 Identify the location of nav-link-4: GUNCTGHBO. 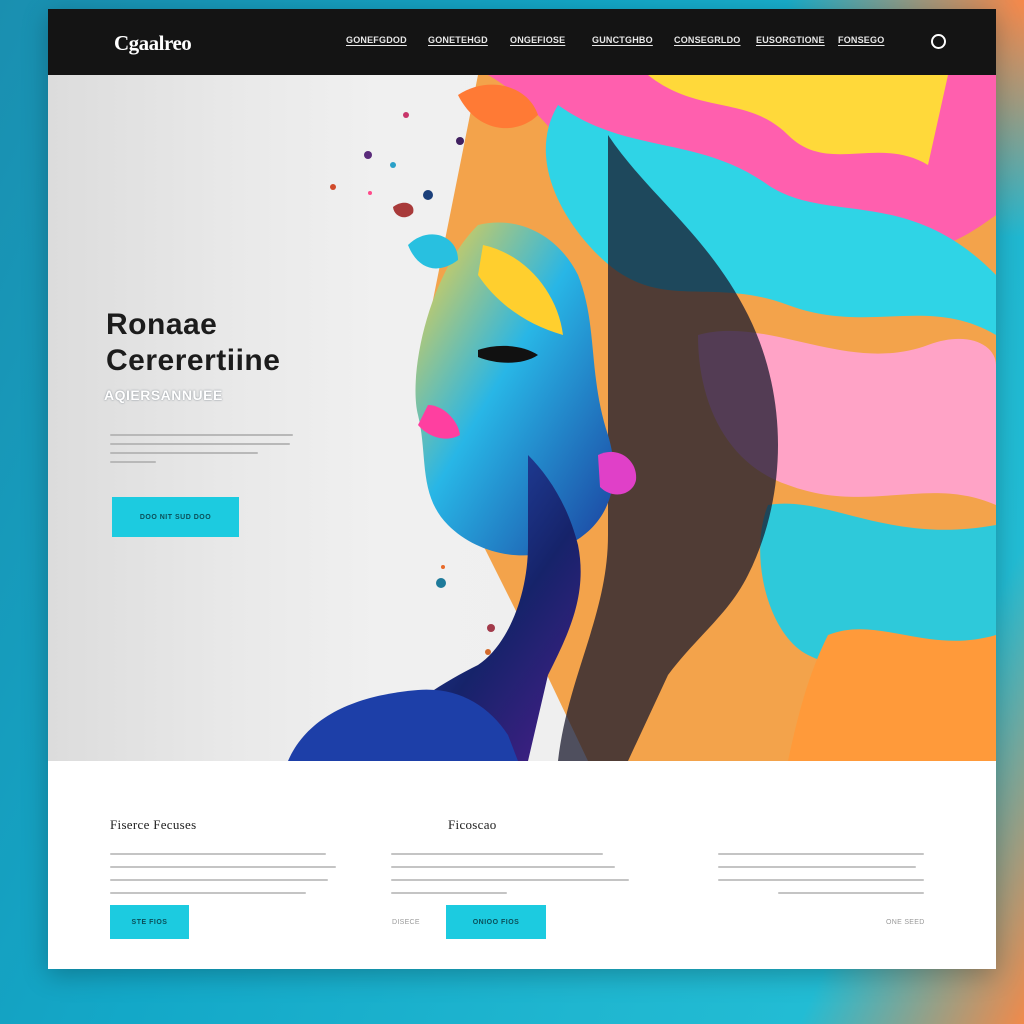
(633, 40).